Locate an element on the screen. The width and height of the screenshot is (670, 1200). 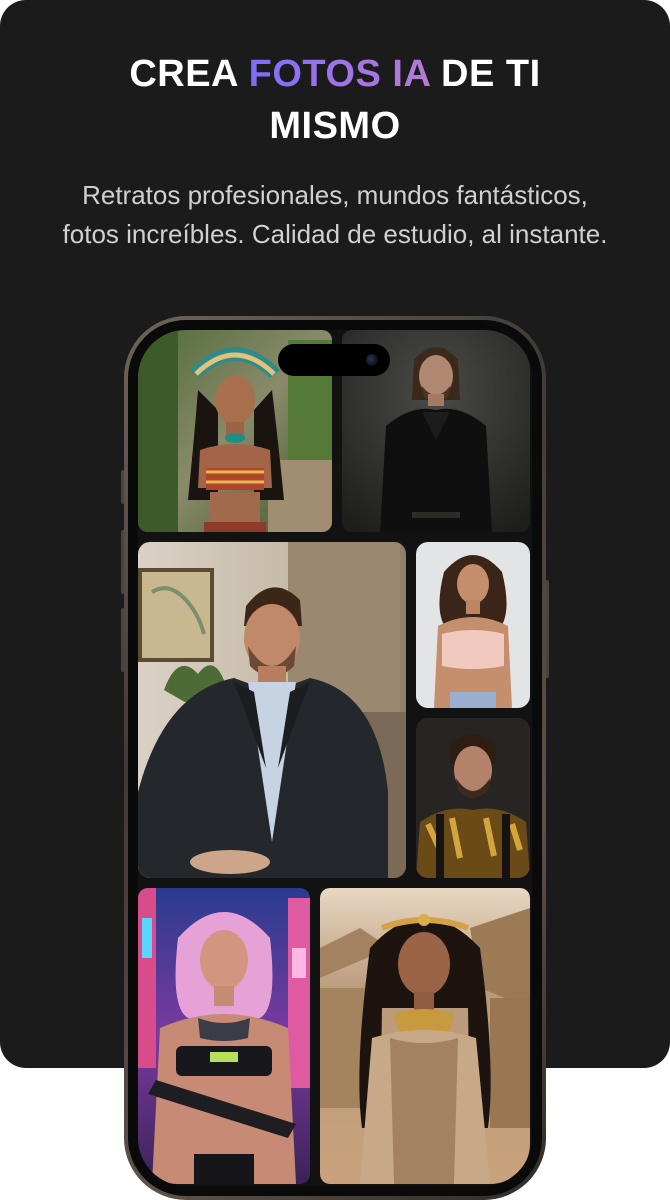
businessman-image is located at coordinates (272, 710).